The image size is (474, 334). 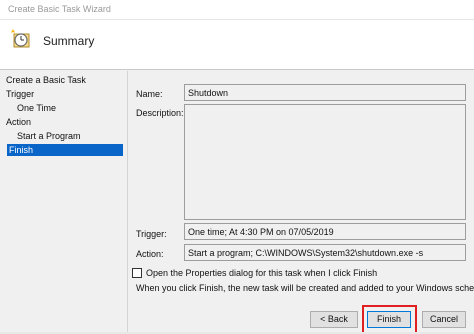 What do you see at coordinates (237, 45) in the screenshot?
I see `wizard-header: Summary` at bounding box center [237, 45].